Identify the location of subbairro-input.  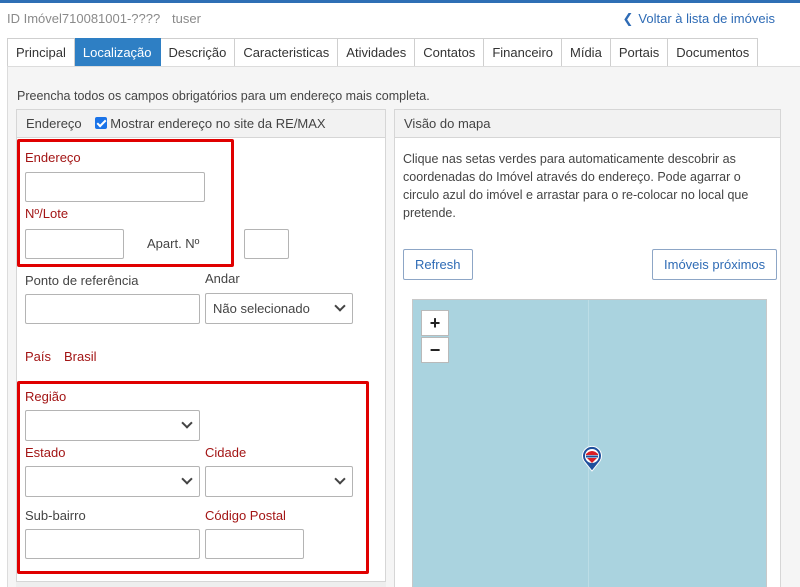
(112, 544).